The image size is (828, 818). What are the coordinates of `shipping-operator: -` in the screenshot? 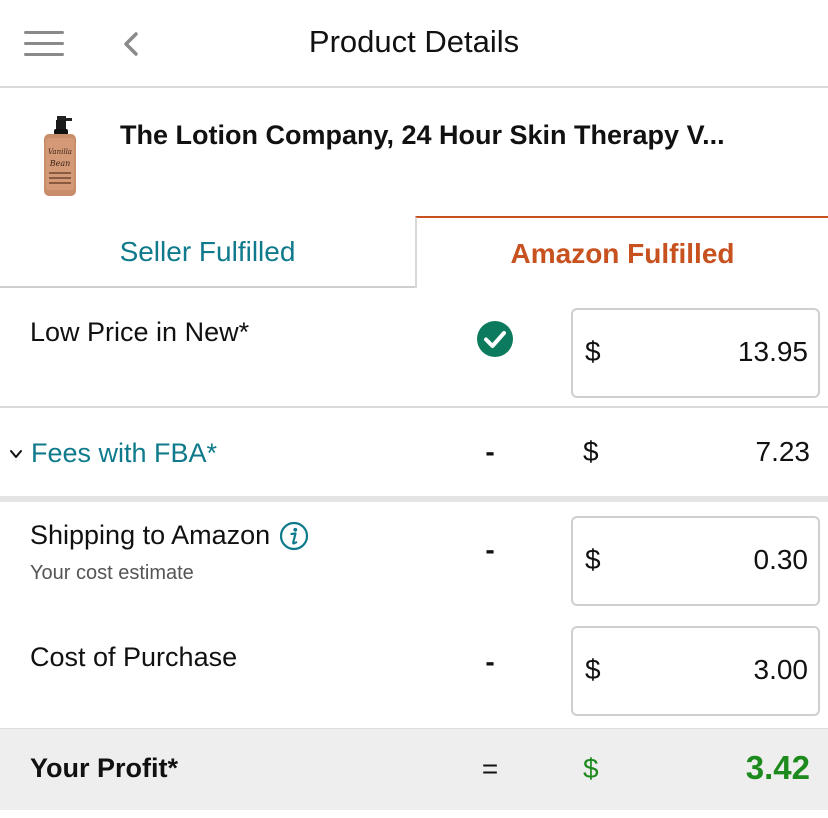 It's located at (490, 549).